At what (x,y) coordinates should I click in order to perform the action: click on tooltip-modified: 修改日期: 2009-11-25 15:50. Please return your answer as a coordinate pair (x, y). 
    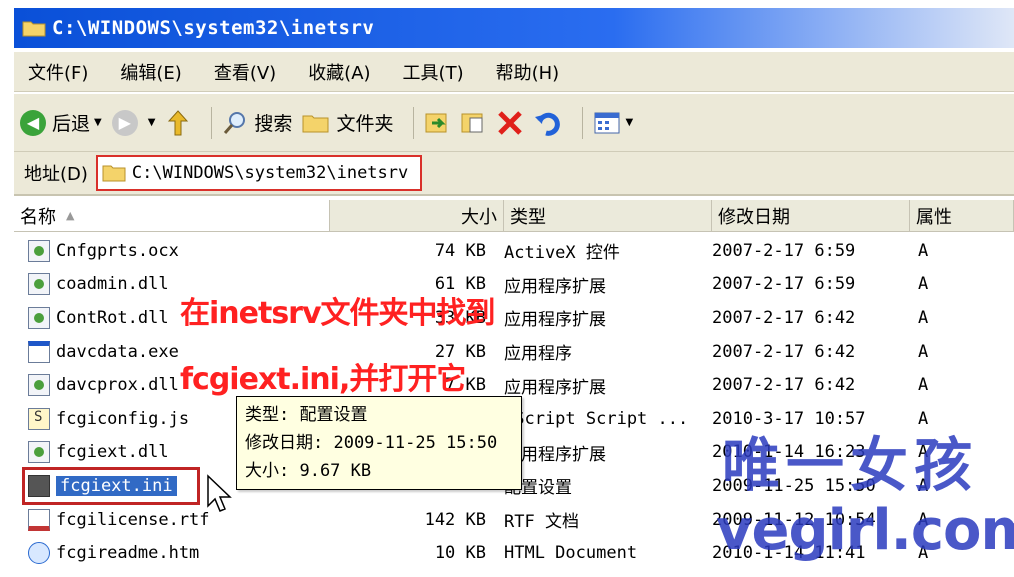
    Looking at the image, I should click on (371, 443).